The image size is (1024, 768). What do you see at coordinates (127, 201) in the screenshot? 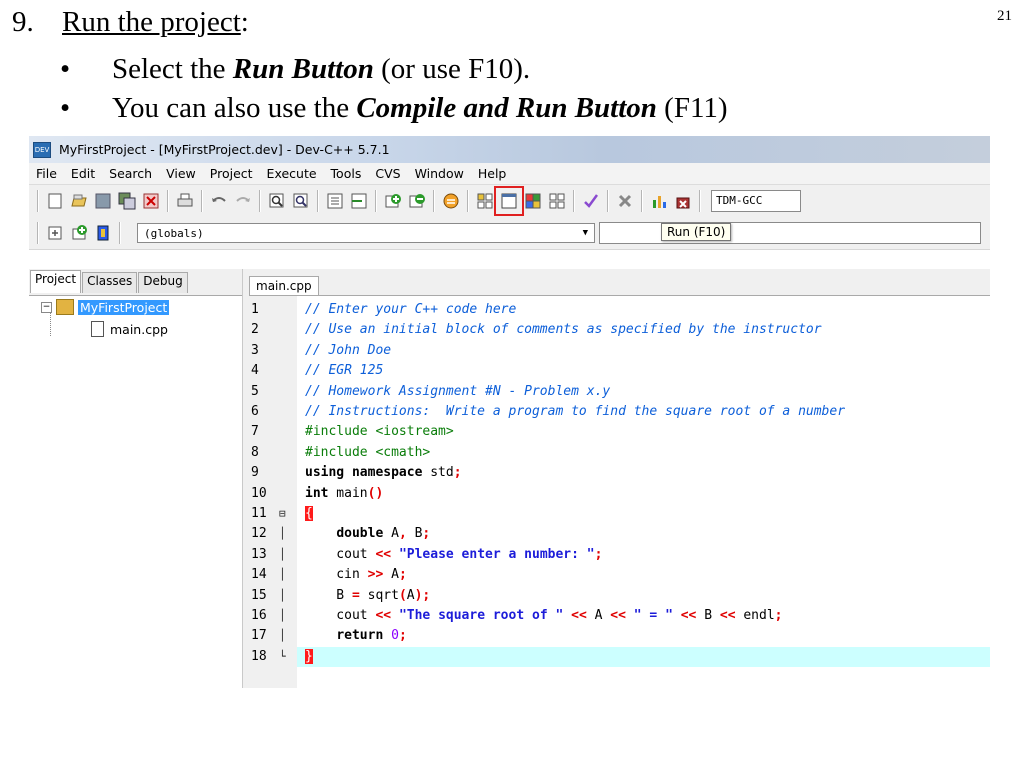
I see `save-all-icon` at bounding box center [127, 201].